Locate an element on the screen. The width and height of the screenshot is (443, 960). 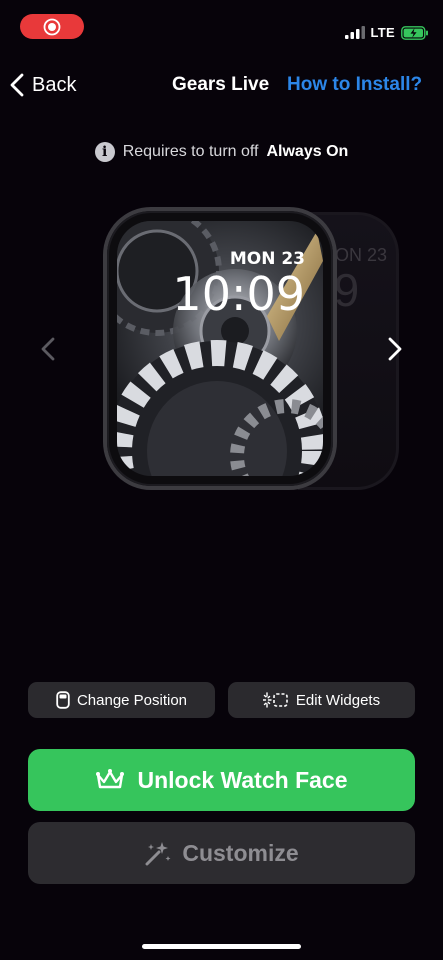
watch-time: 10:09 is located at coordinates (238, 294).